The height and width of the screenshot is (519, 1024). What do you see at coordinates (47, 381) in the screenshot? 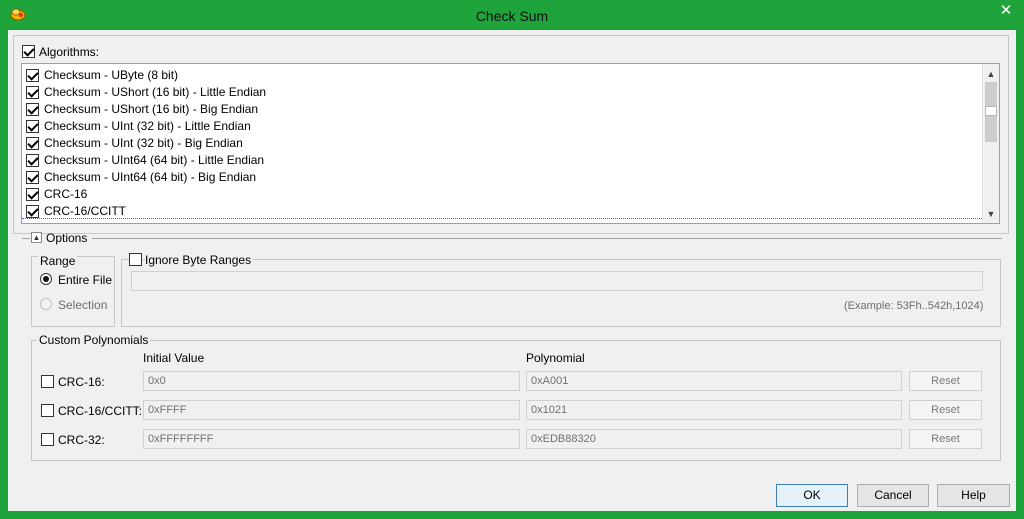
I see `crc16-checkbox` at bounding box center [47, 381].